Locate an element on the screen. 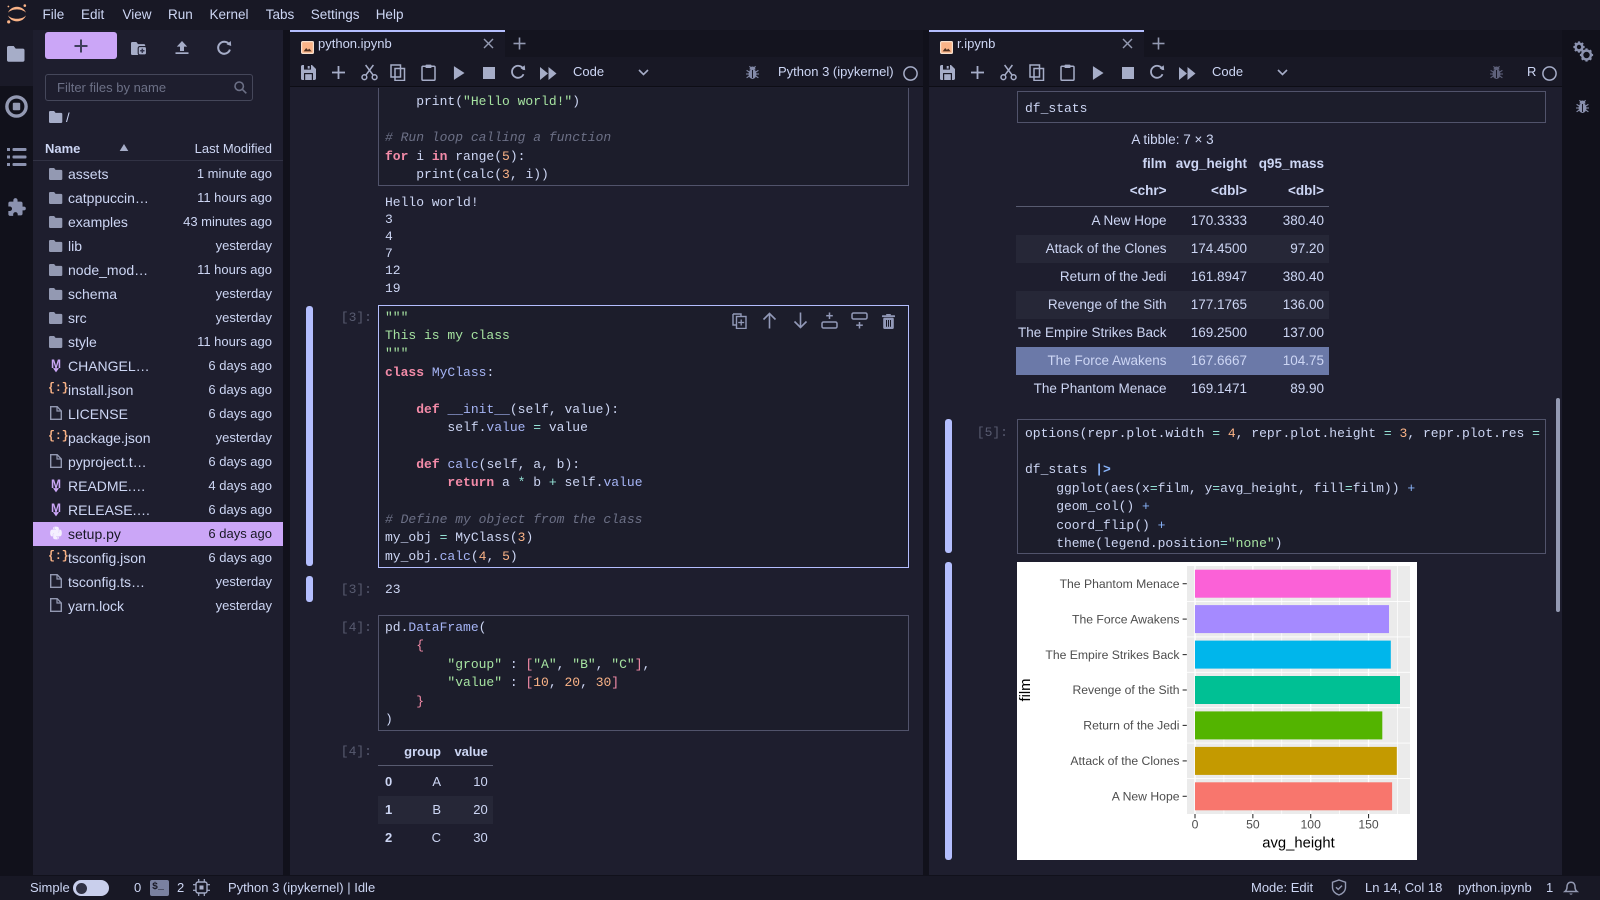 The image size is (1600, 900). svg-text: avg_height is located at coordinates (1298, 844).